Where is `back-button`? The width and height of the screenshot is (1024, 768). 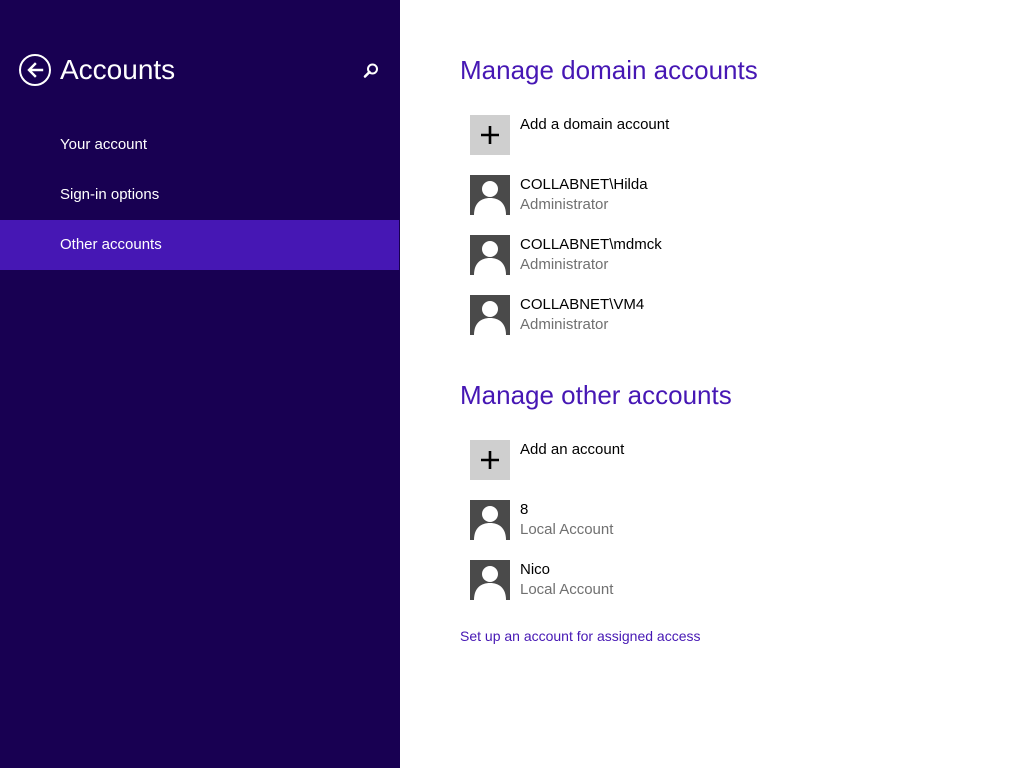
back-button is located at coordinates (35, 70).